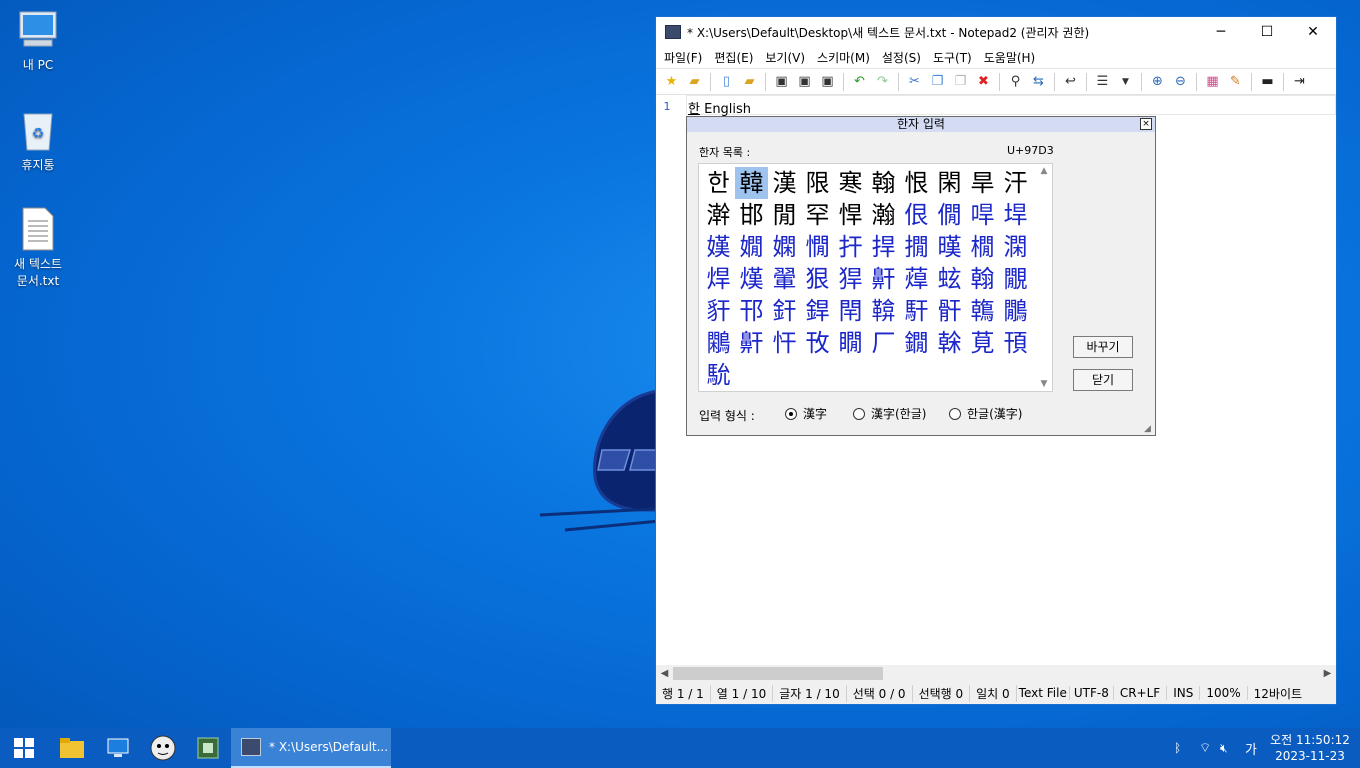 The height and width of the screenshot is (768, 1360). Describe the element at coordinates (671, 82) in the screenshot. I see `new-favorite-icon: ★` at that location.